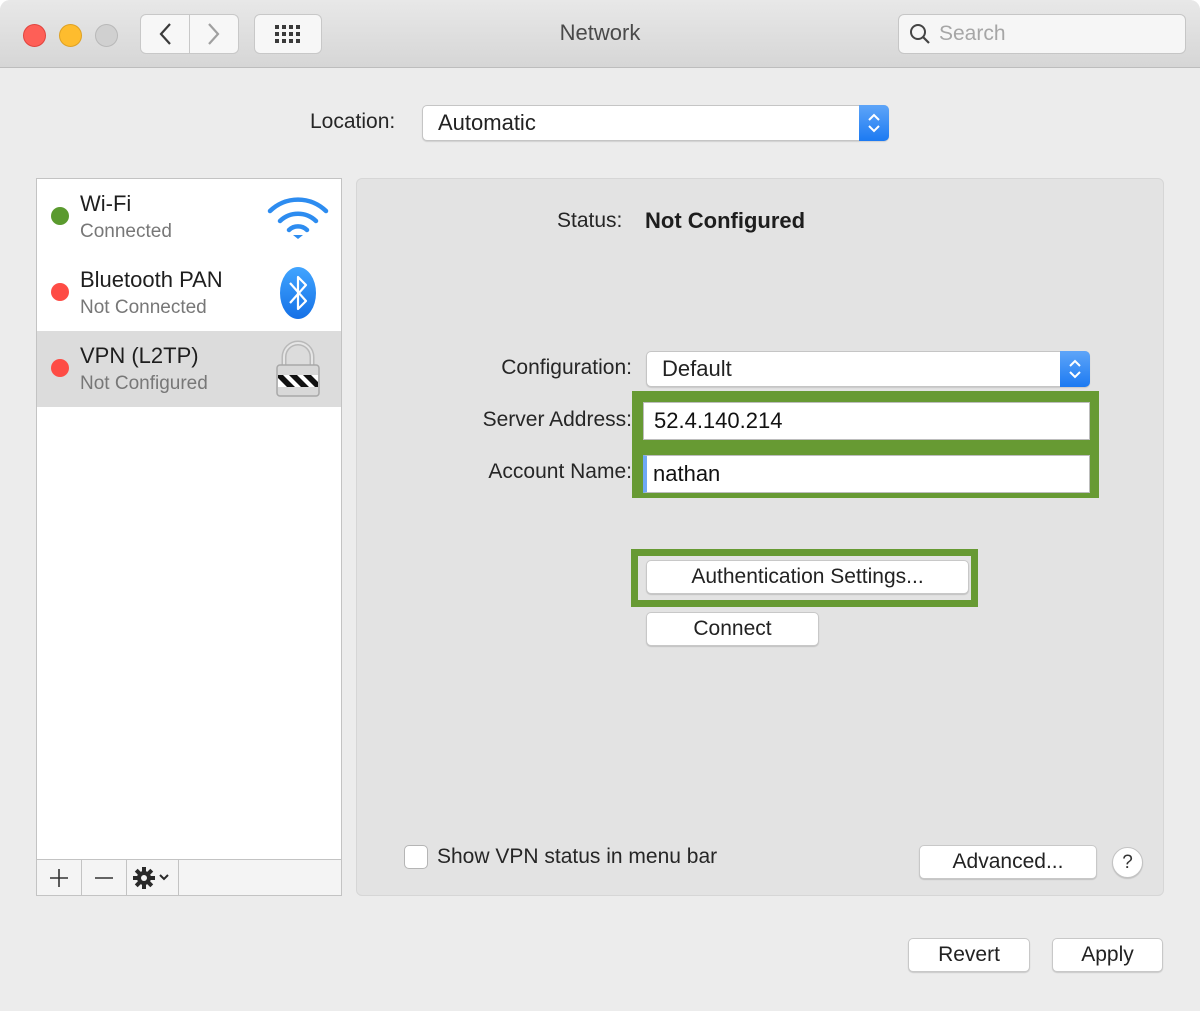  I want to click on location-popup: Automatic, so click(655, 123).